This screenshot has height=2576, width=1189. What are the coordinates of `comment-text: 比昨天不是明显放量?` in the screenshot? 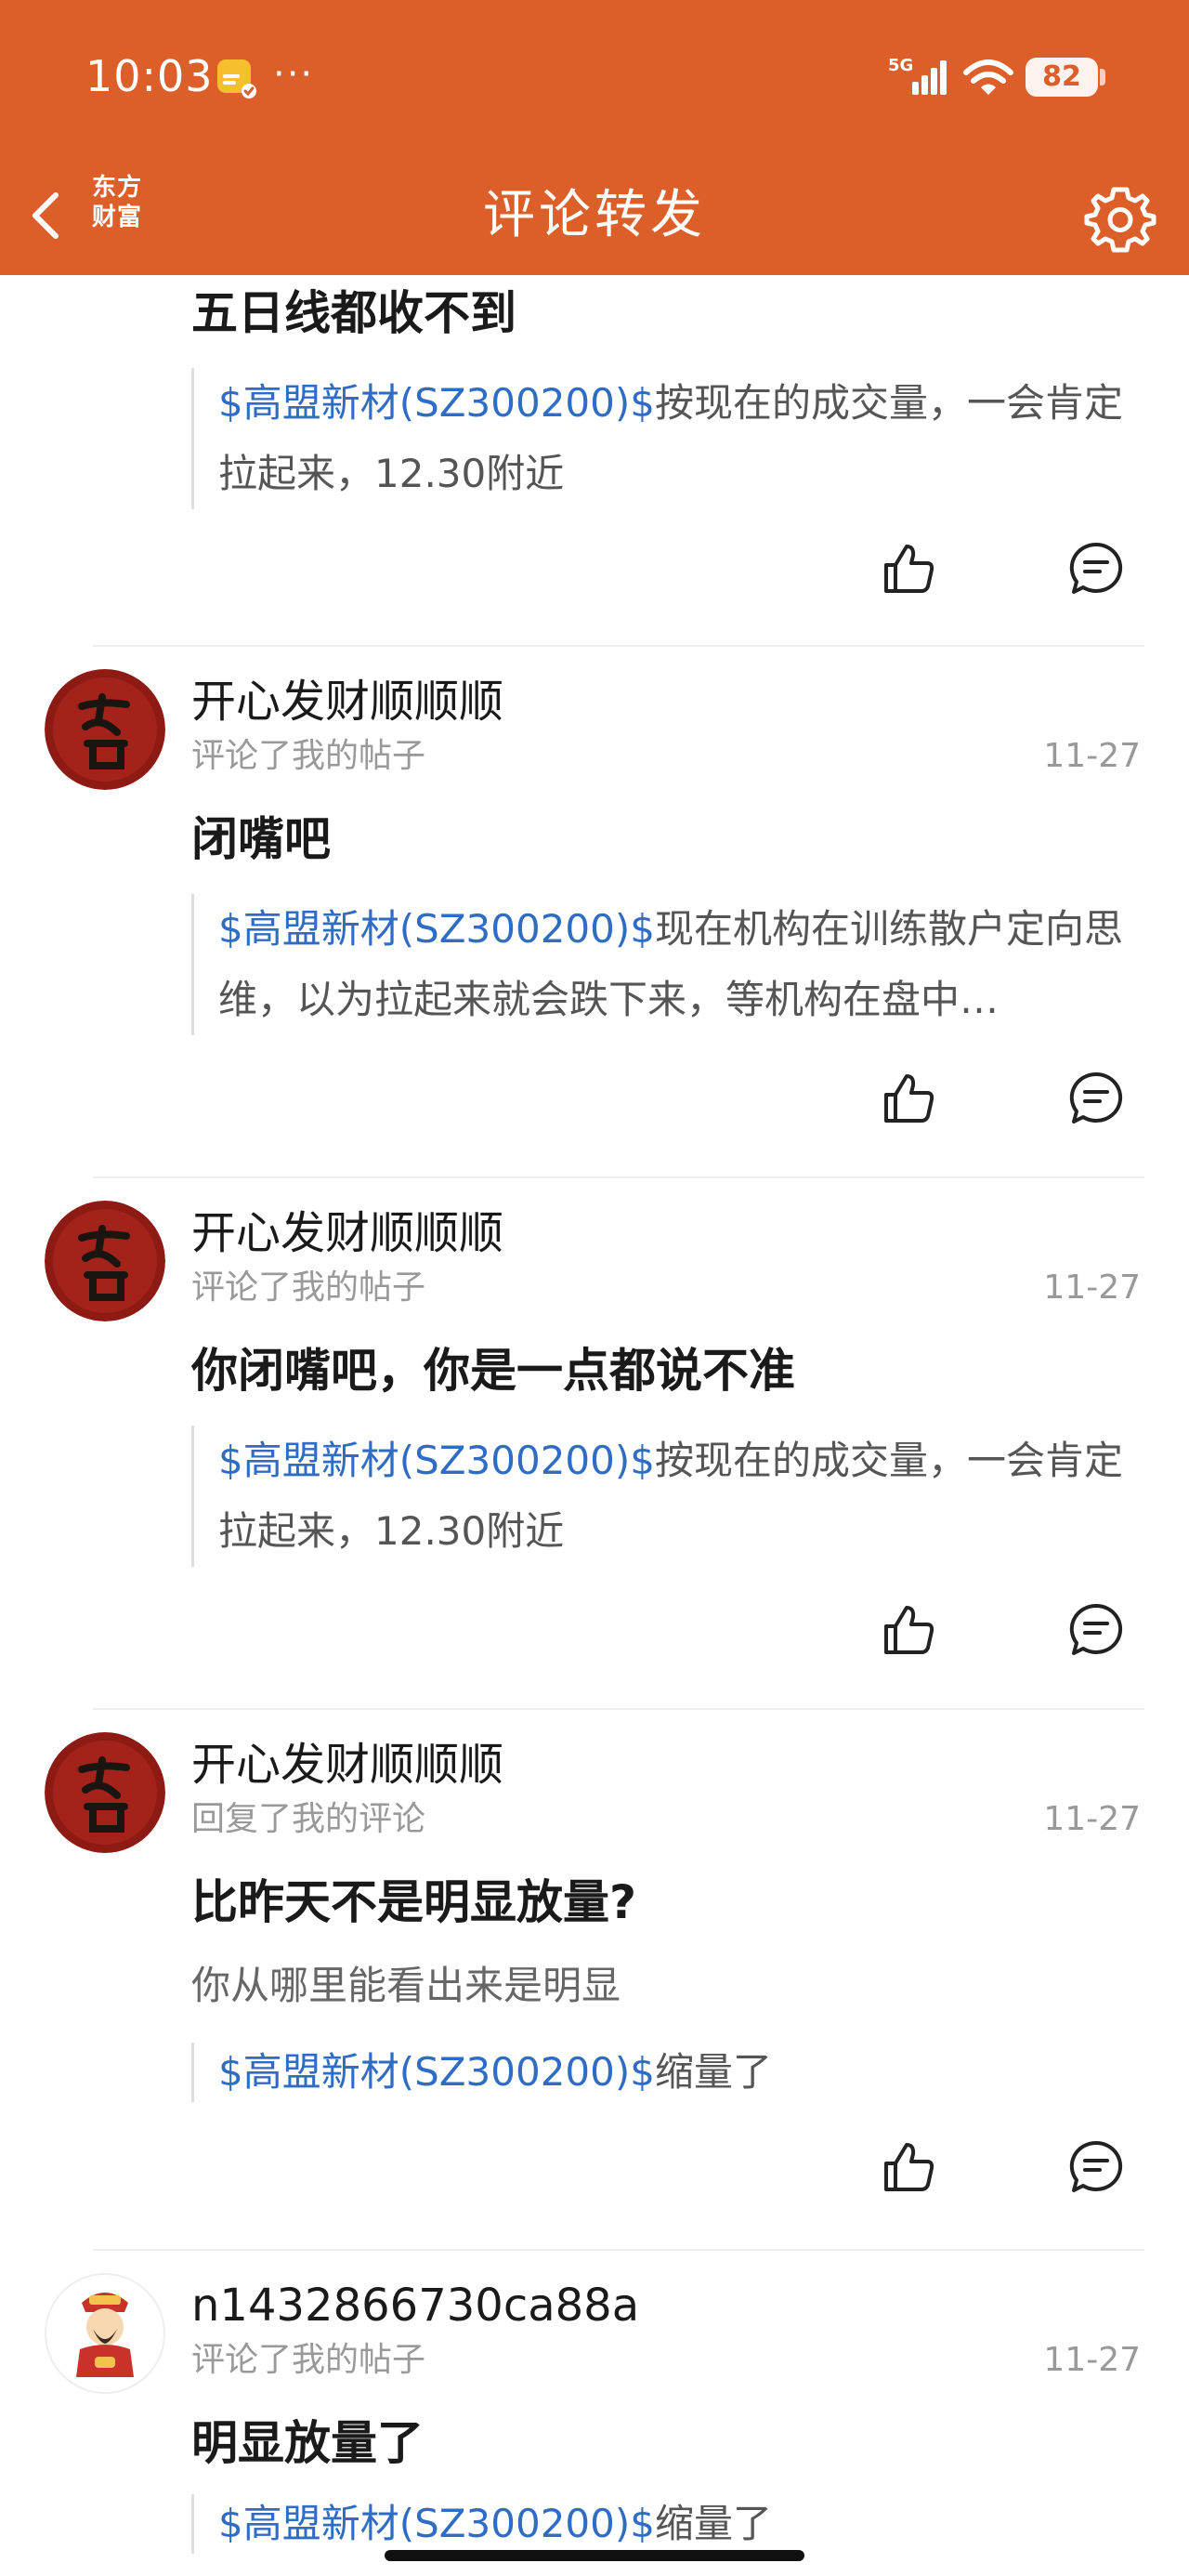 It's located at (414, 1902).